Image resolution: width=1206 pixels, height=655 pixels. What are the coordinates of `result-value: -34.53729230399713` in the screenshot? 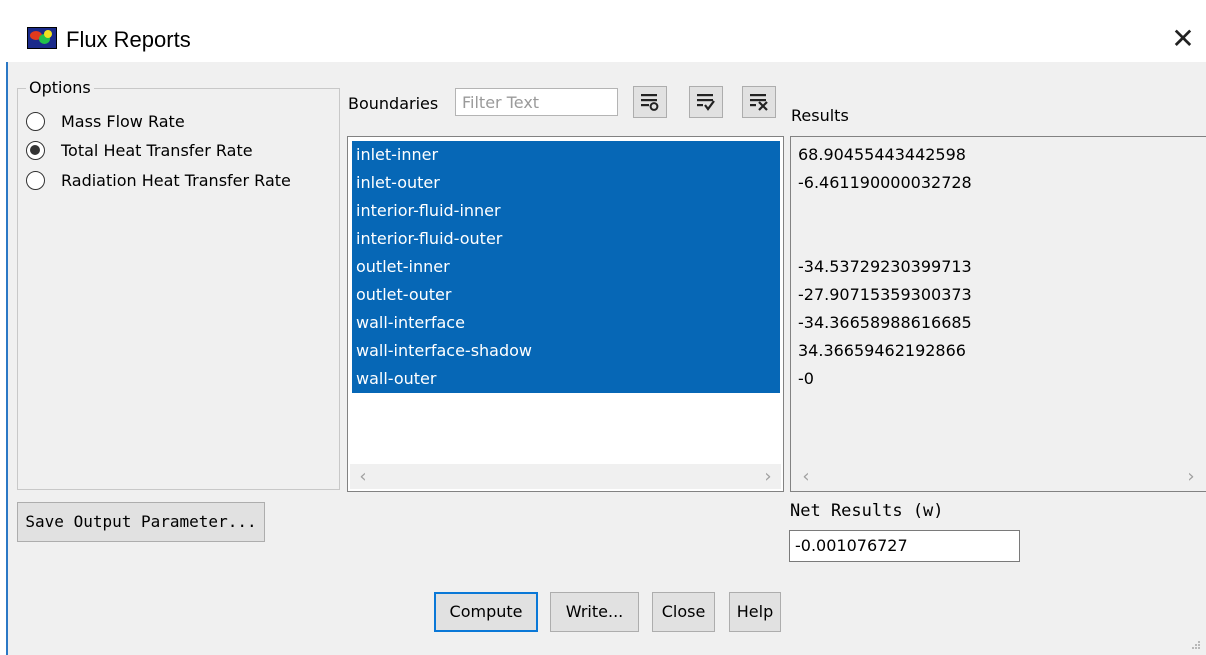 It's located at (885, 266).